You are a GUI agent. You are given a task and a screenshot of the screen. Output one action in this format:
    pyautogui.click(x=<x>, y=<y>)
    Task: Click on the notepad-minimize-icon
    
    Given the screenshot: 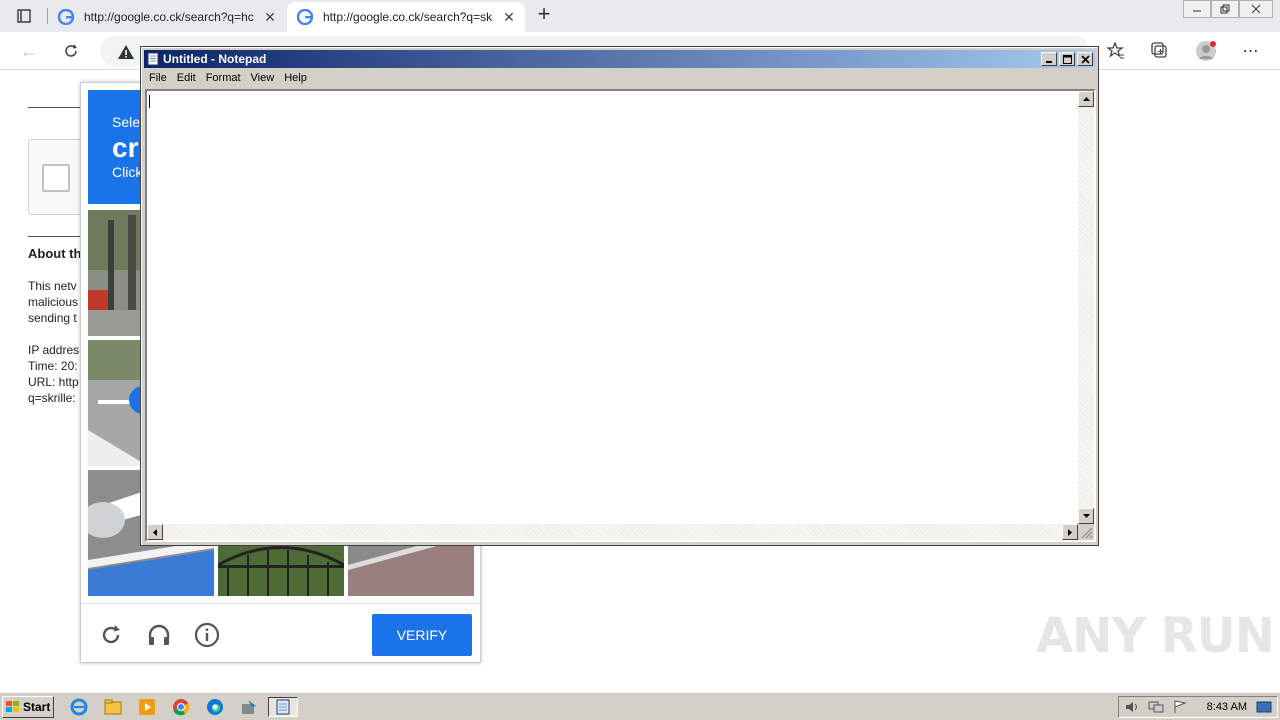 What is the action you would take?
    pyautogui.click(x=1049, y=59)
    